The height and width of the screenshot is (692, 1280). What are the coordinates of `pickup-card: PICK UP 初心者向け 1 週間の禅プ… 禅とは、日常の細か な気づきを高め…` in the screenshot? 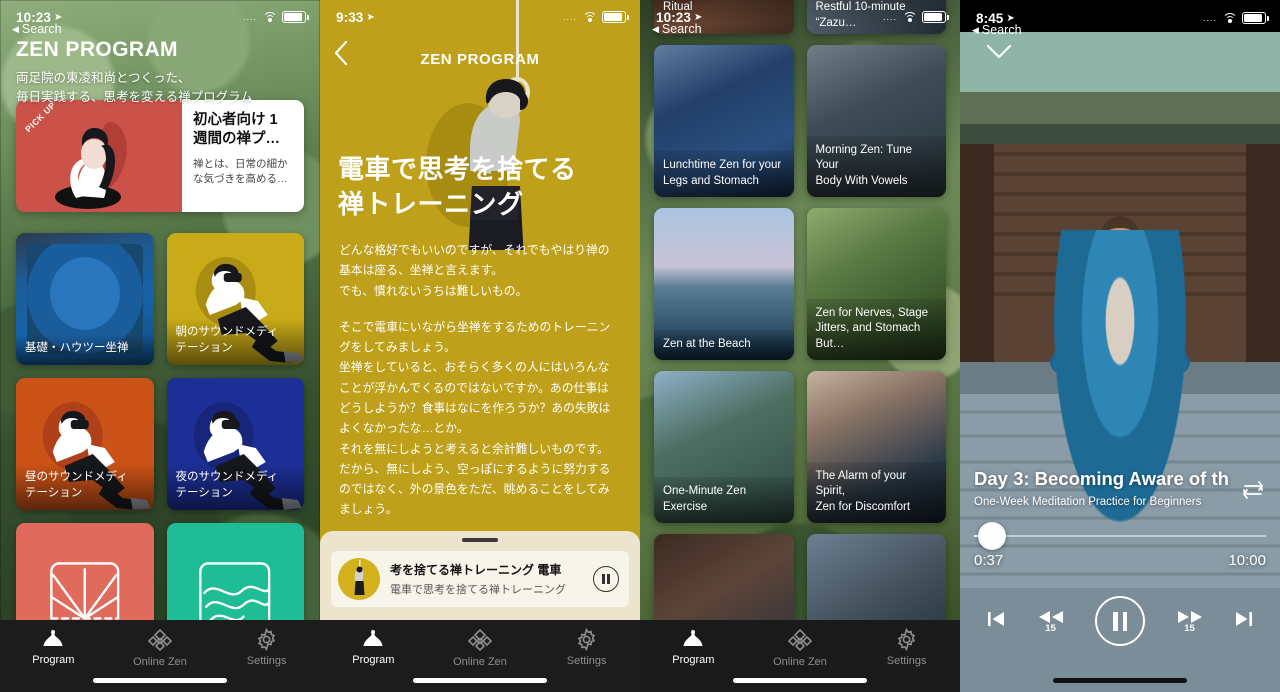 It's located at (160, 156).